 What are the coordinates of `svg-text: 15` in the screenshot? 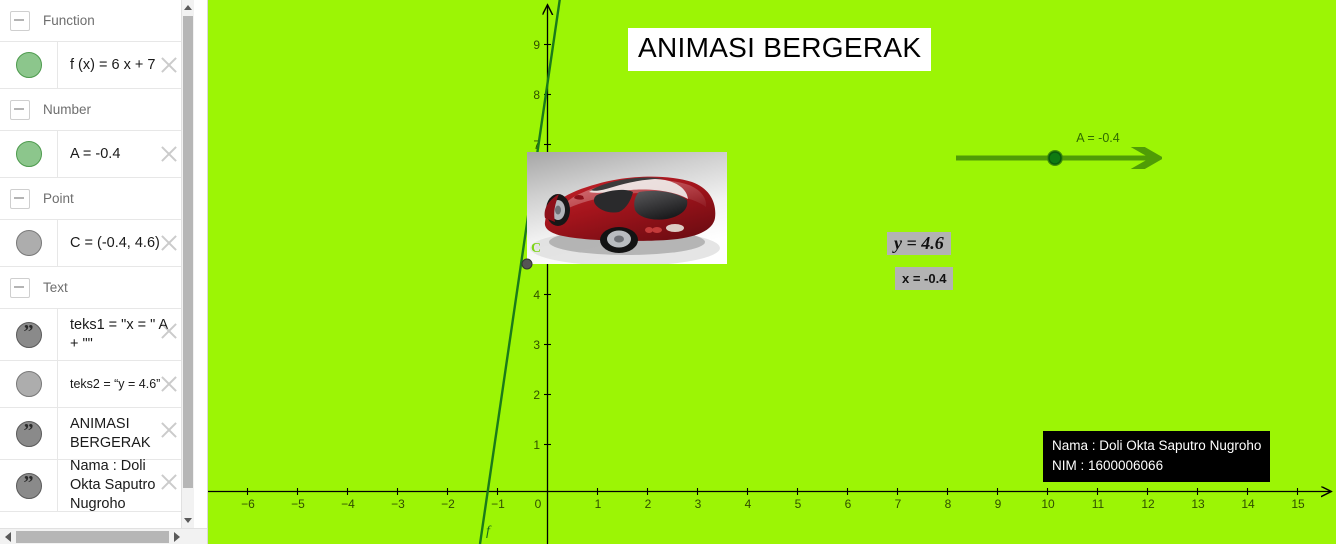 It's located at (1298, 504).